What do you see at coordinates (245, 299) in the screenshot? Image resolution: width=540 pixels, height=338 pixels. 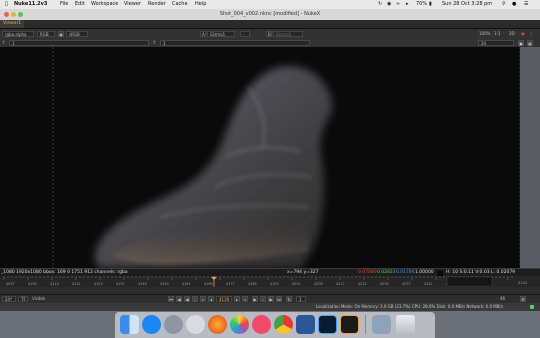 I see `step-forward-increment-icon: »` at bounding box center [245, 299].